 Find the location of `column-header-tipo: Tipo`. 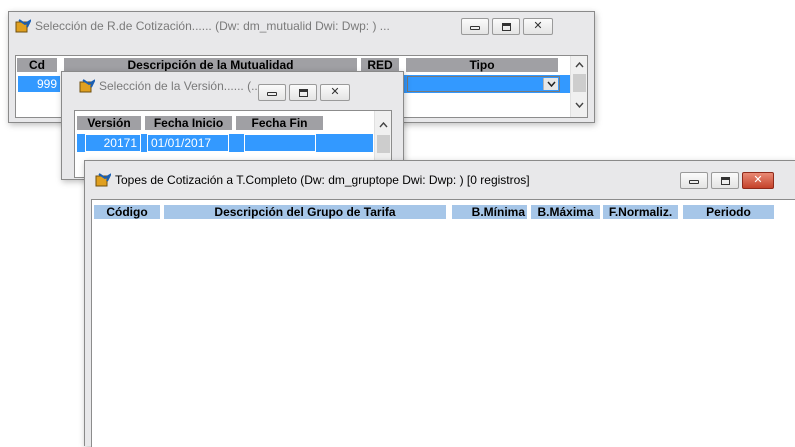

column-header-tipo: Tipo is located at coordinates (482, 65).